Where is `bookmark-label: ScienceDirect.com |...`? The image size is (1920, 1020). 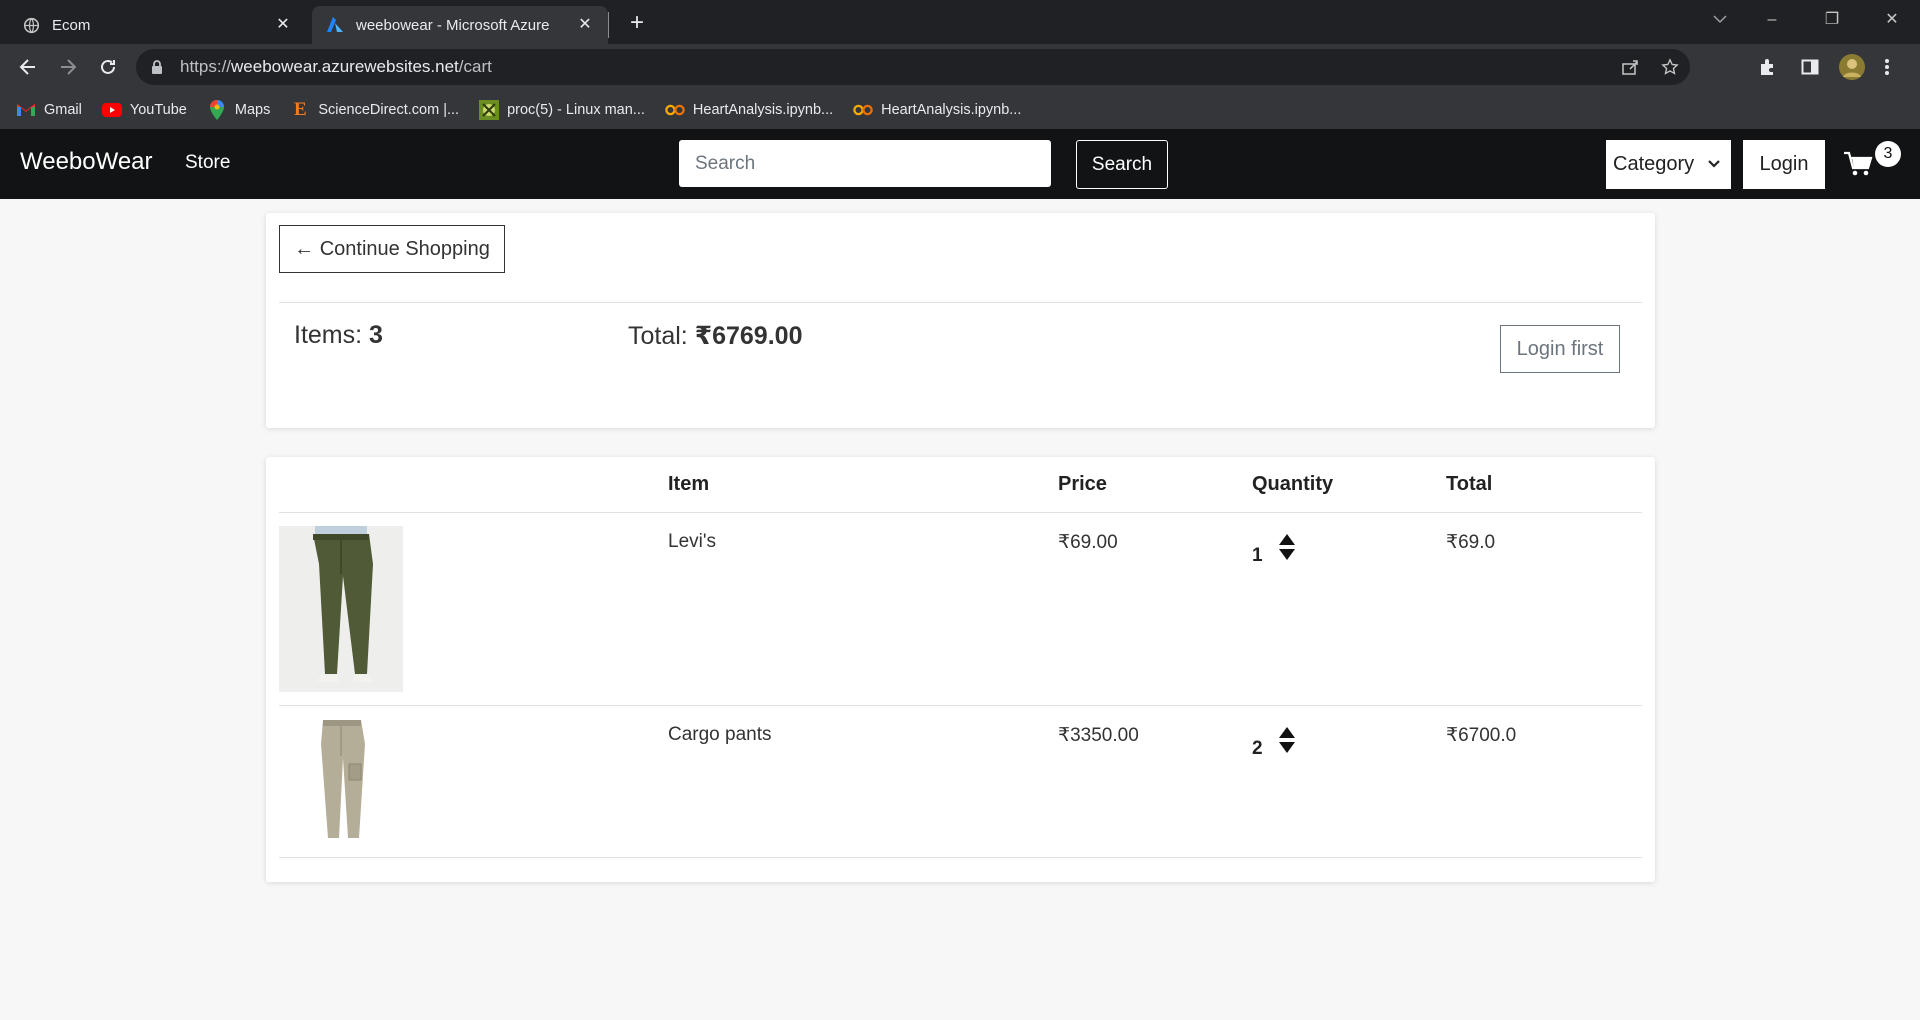
bookmark-label: ScienceDirect.com |... is located at coordinates (389, 109).